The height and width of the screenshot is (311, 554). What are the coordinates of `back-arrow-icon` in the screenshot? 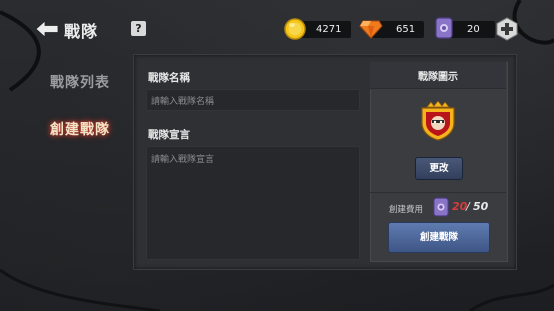 It's located at (47, 29).